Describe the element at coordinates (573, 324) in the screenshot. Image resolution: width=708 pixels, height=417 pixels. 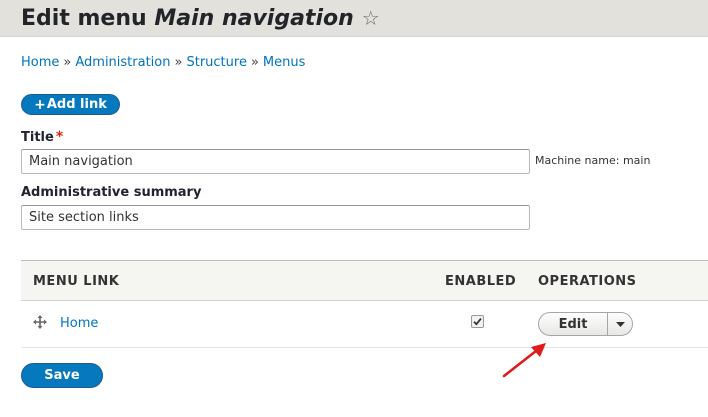
I see `edit-button: Edit` at that location.